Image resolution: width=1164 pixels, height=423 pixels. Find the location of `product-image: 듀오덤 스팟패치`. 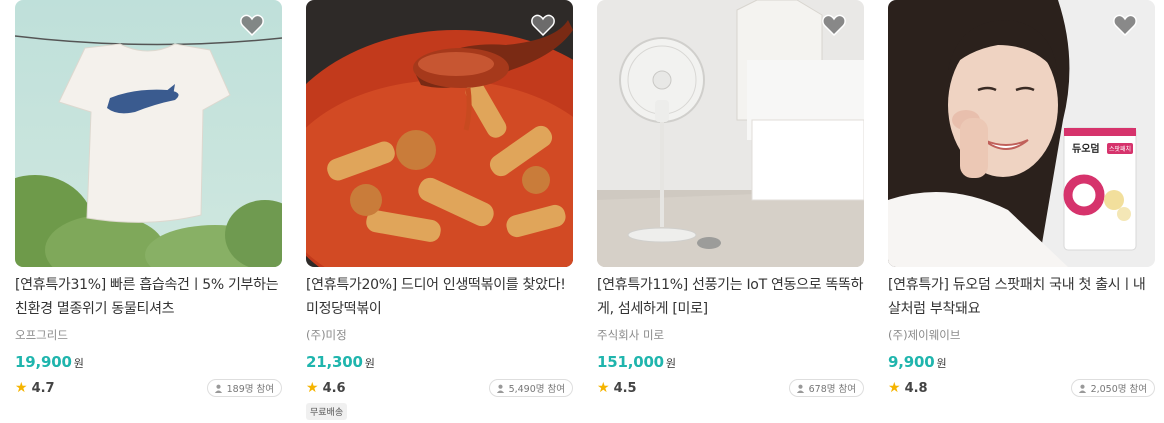

product-image: 듀오덤 스팟패치 is located at coordinates (1021, 133).